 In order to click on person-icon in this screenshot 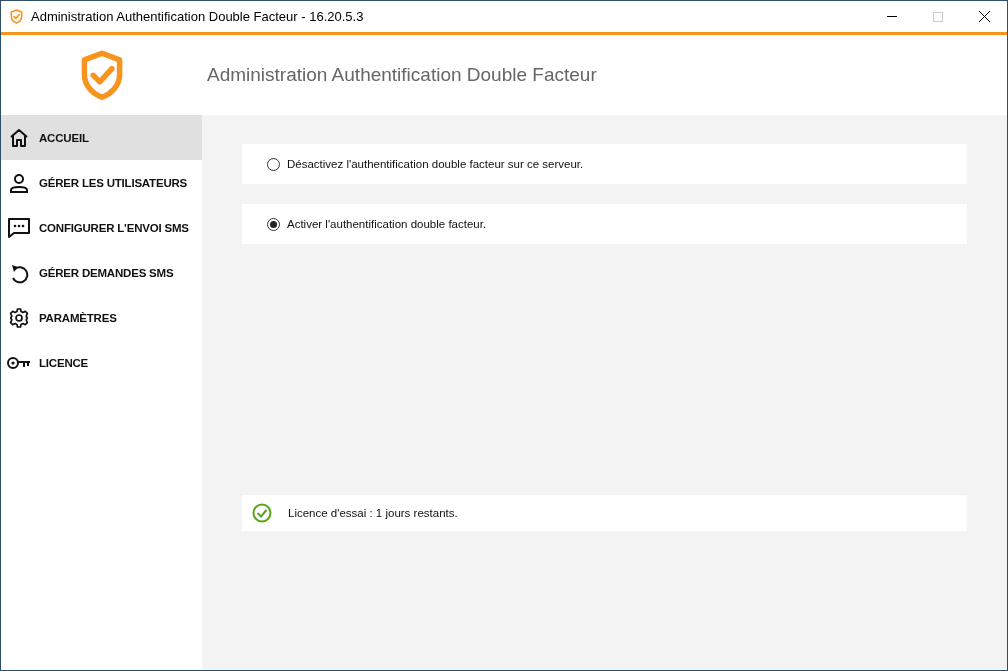, I will do `click(19, 182)`.